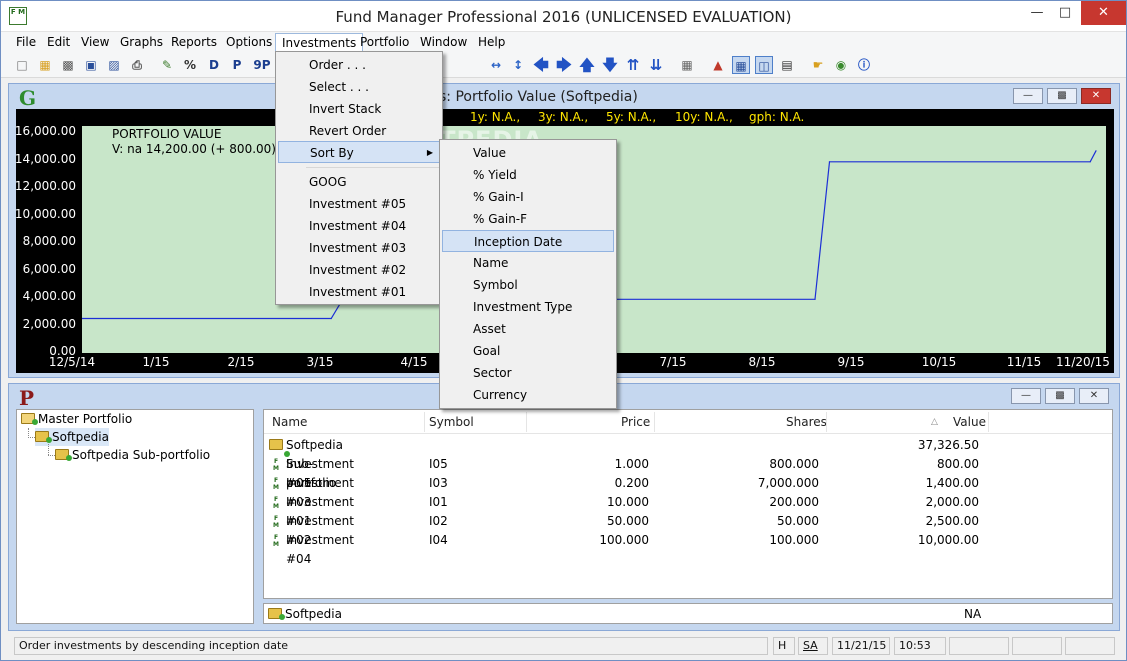 The image size is (1127, 661). What do you see at coordinates (787, 65) in the screenshot?
I see `clipboard-icon: ▤` at bounding box center [787, 65].